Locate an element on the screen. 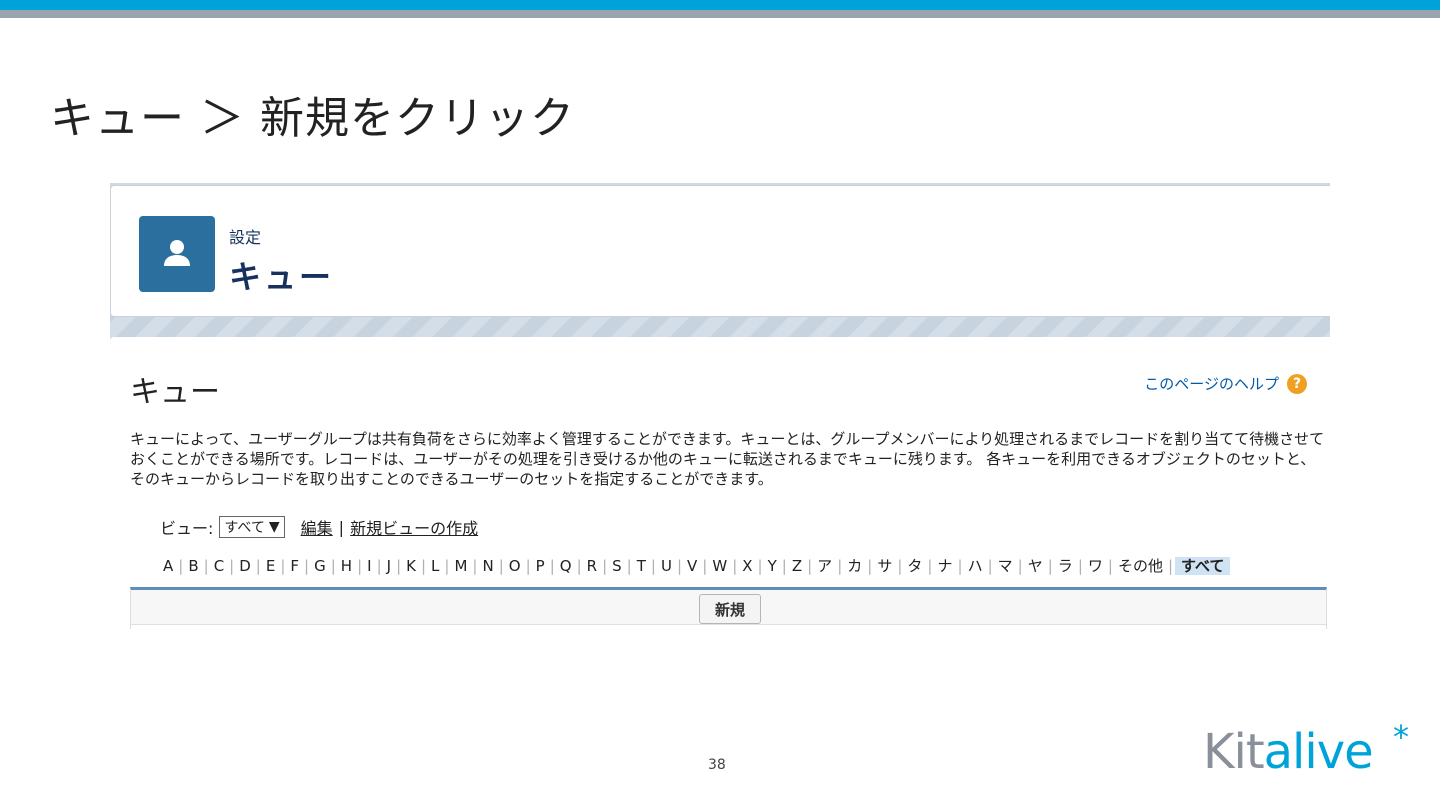 The width and height of the screenshot is (1440, 810). asterisk-icon: * is located at coordinates (1401, 737).